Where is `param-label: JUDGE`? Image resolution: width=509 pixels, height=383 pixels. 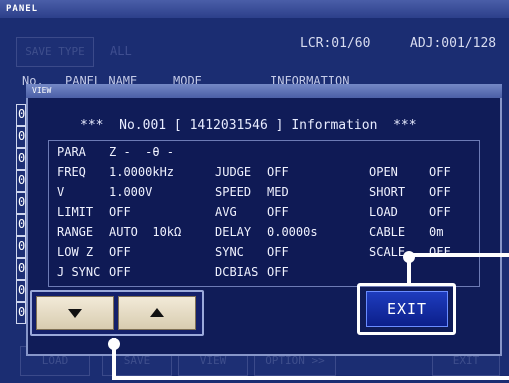
param-label: JUDGE is located at coordinates (233, 172).